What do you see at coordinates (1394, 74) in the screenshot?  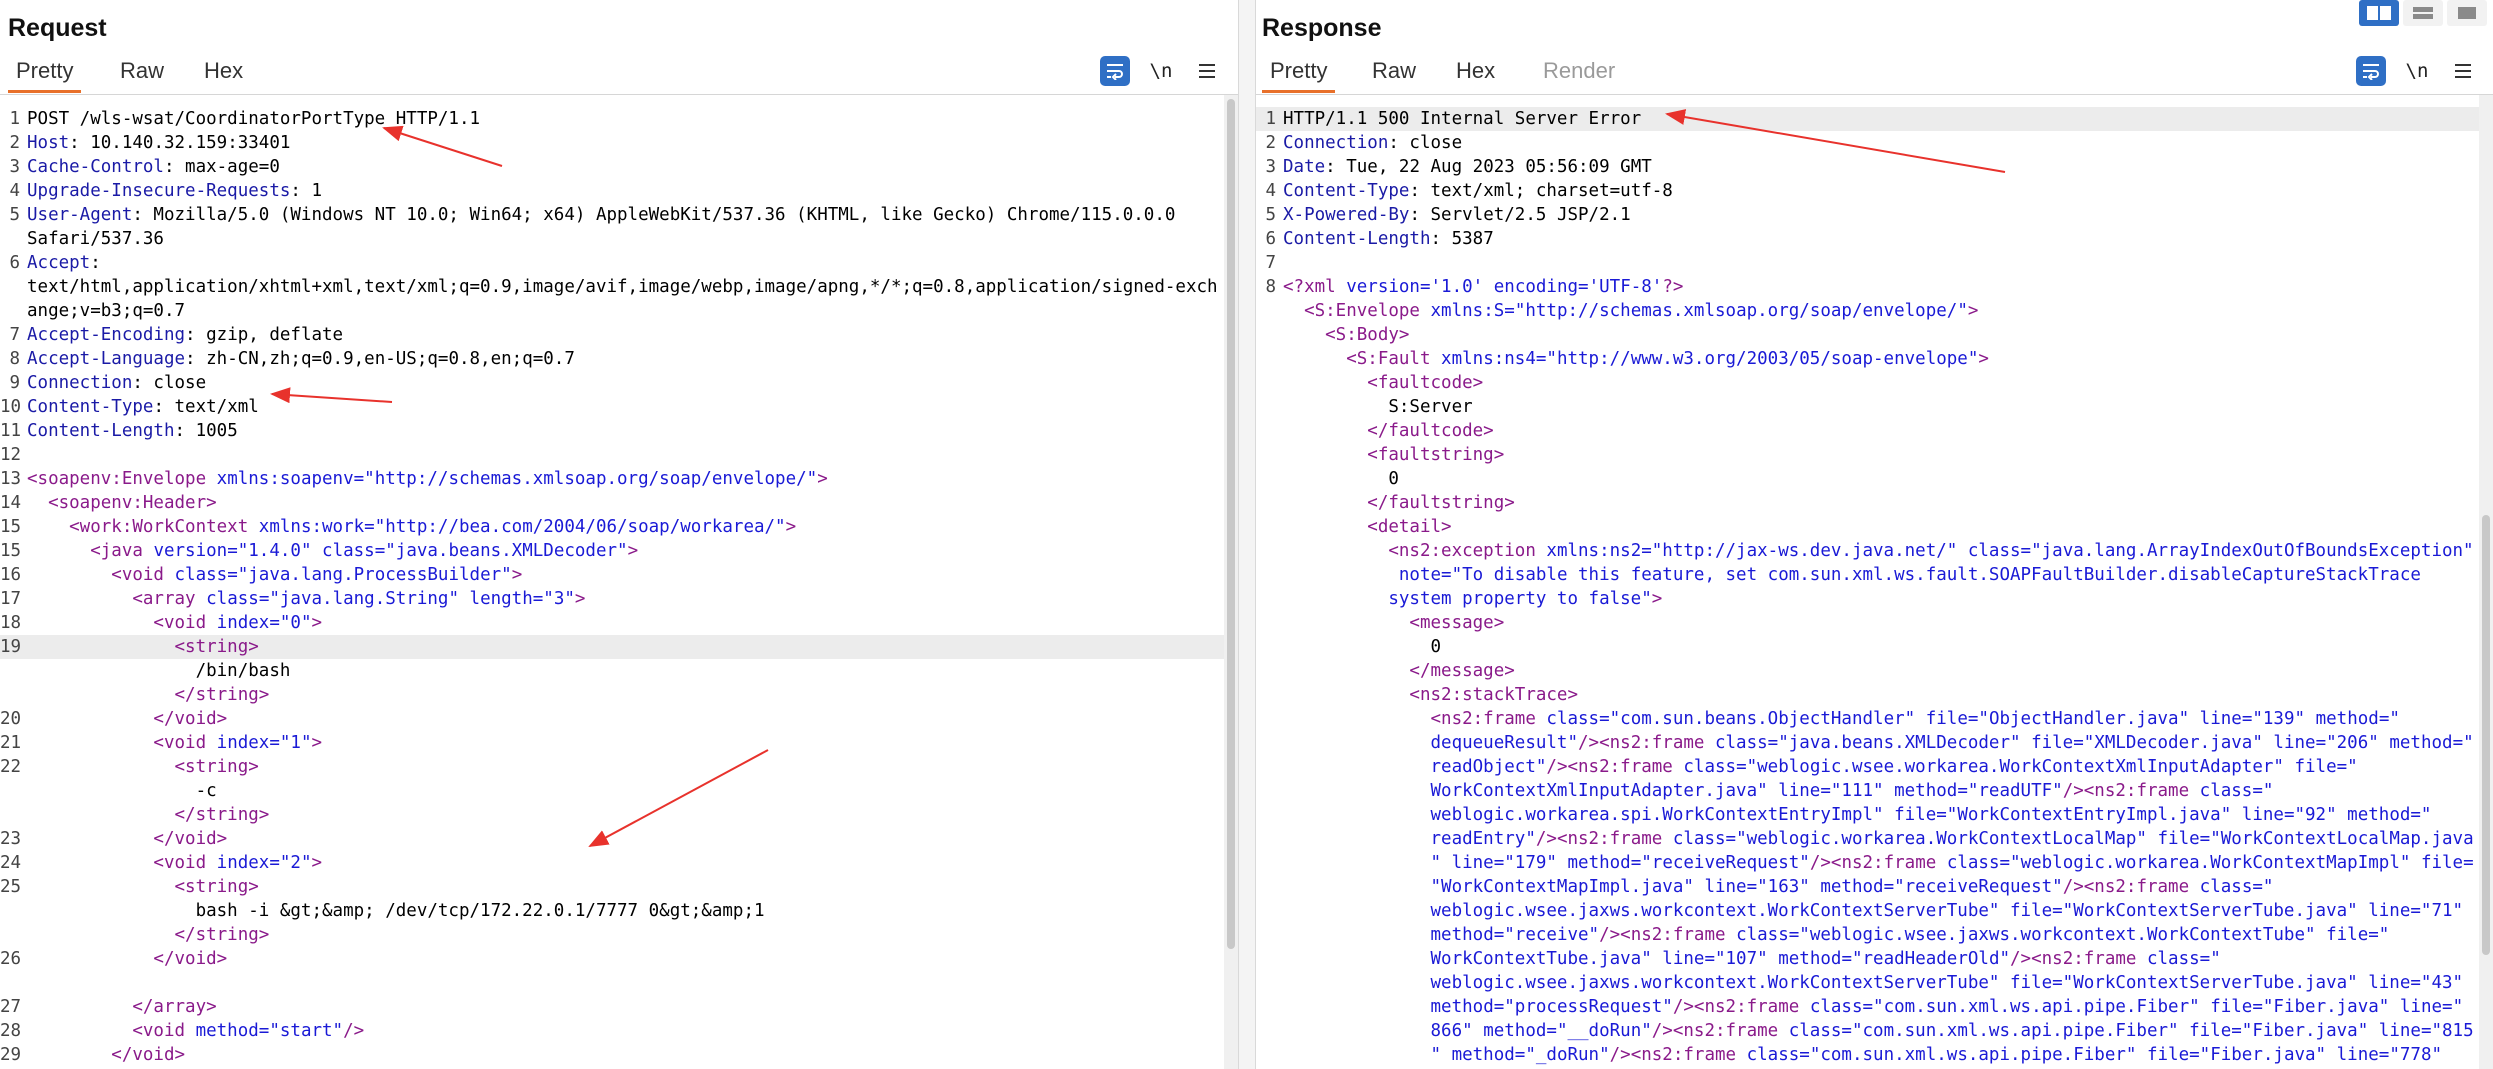 I see `response-tab-raw: Raw` at bounding box center [1394, 74].